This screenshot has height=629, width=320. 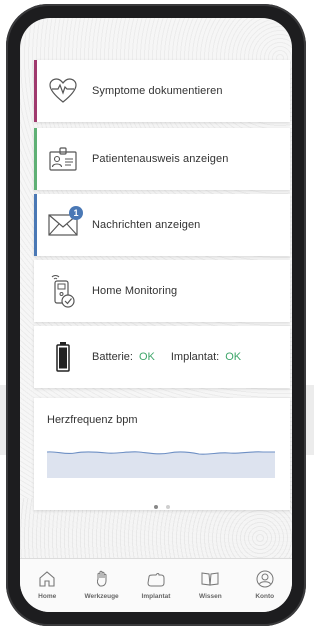 What do you see at coordinates (92, 420) in the screenshot?
I see `heart-rate-title: Herzfrequenz bpm` at bounding box center [92, 420].